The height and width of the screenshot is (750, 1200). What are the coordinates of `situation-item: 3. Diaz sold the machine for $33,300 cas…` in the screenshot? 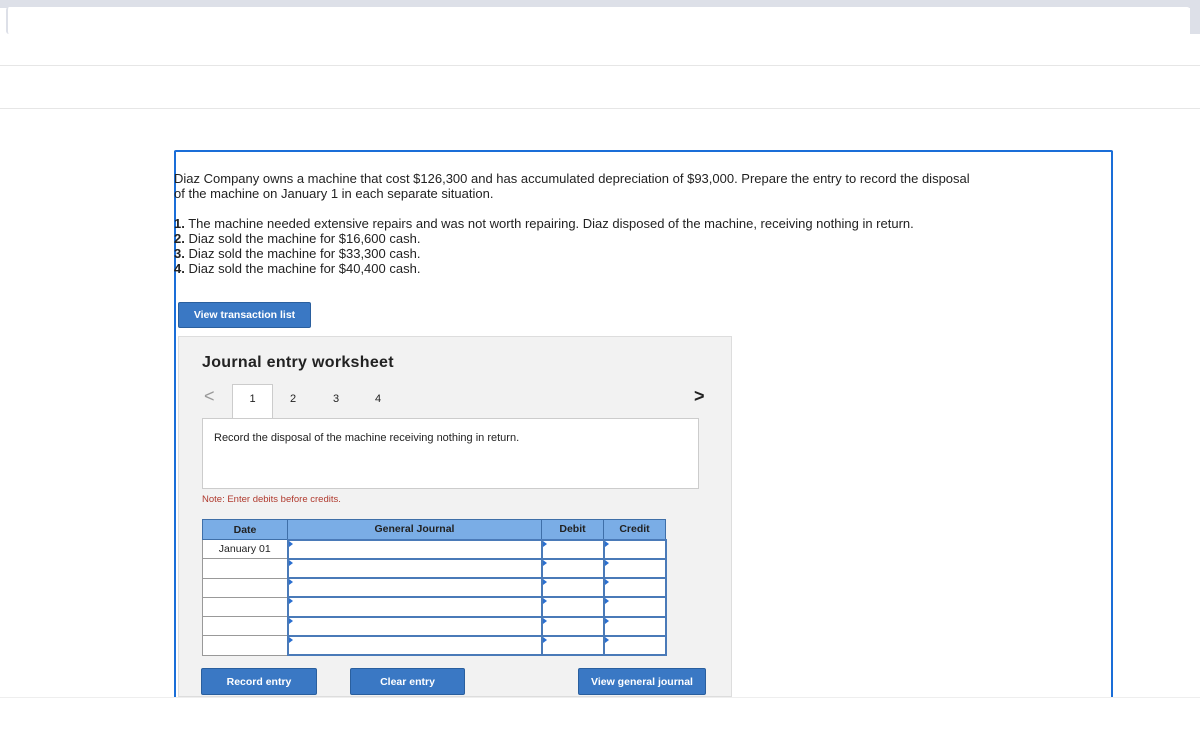 It's located at (297, 253).